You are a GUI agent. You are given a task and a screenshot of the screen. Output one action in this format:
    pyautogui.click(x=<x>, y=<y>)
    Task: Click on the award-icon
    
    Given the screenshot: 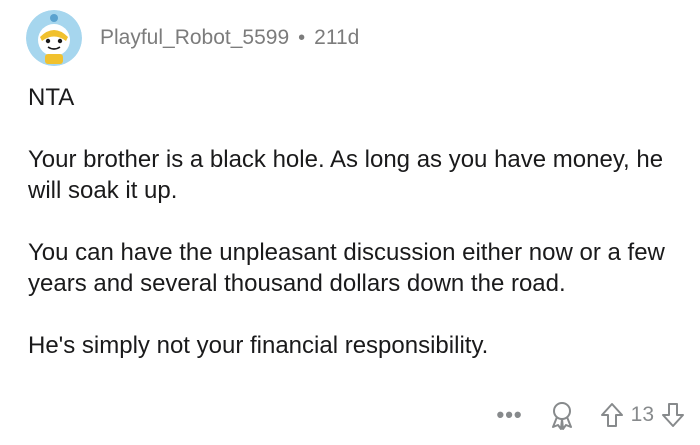 What is the action you would take?
    pyautogui.click(x=562, y=415)
    